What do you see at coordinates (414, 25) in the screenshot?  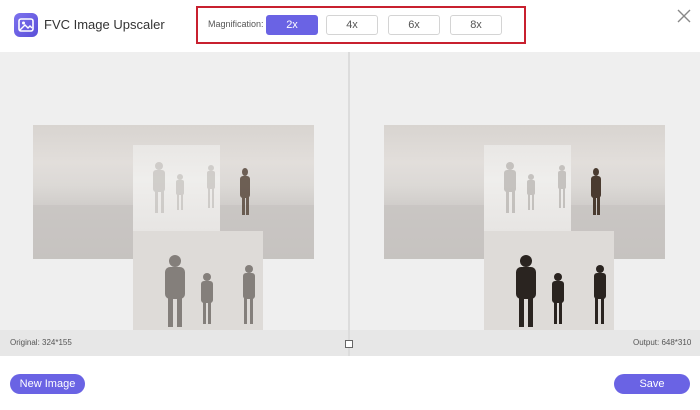 I see `magnification-option-6x: 6x` at bounding box center [414, 25].